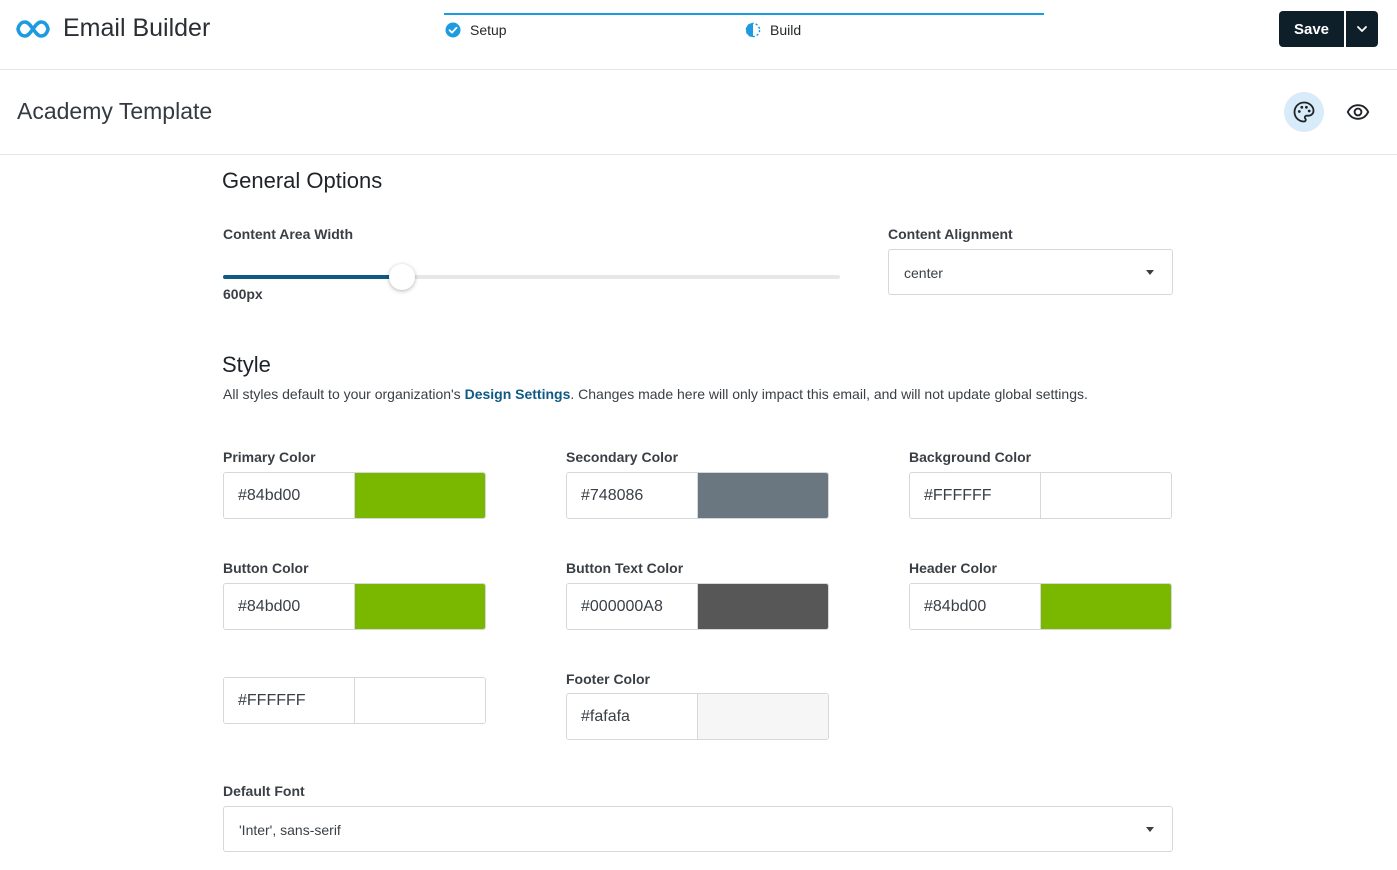  I want to click on button-text-color-field, so click(697, 606).